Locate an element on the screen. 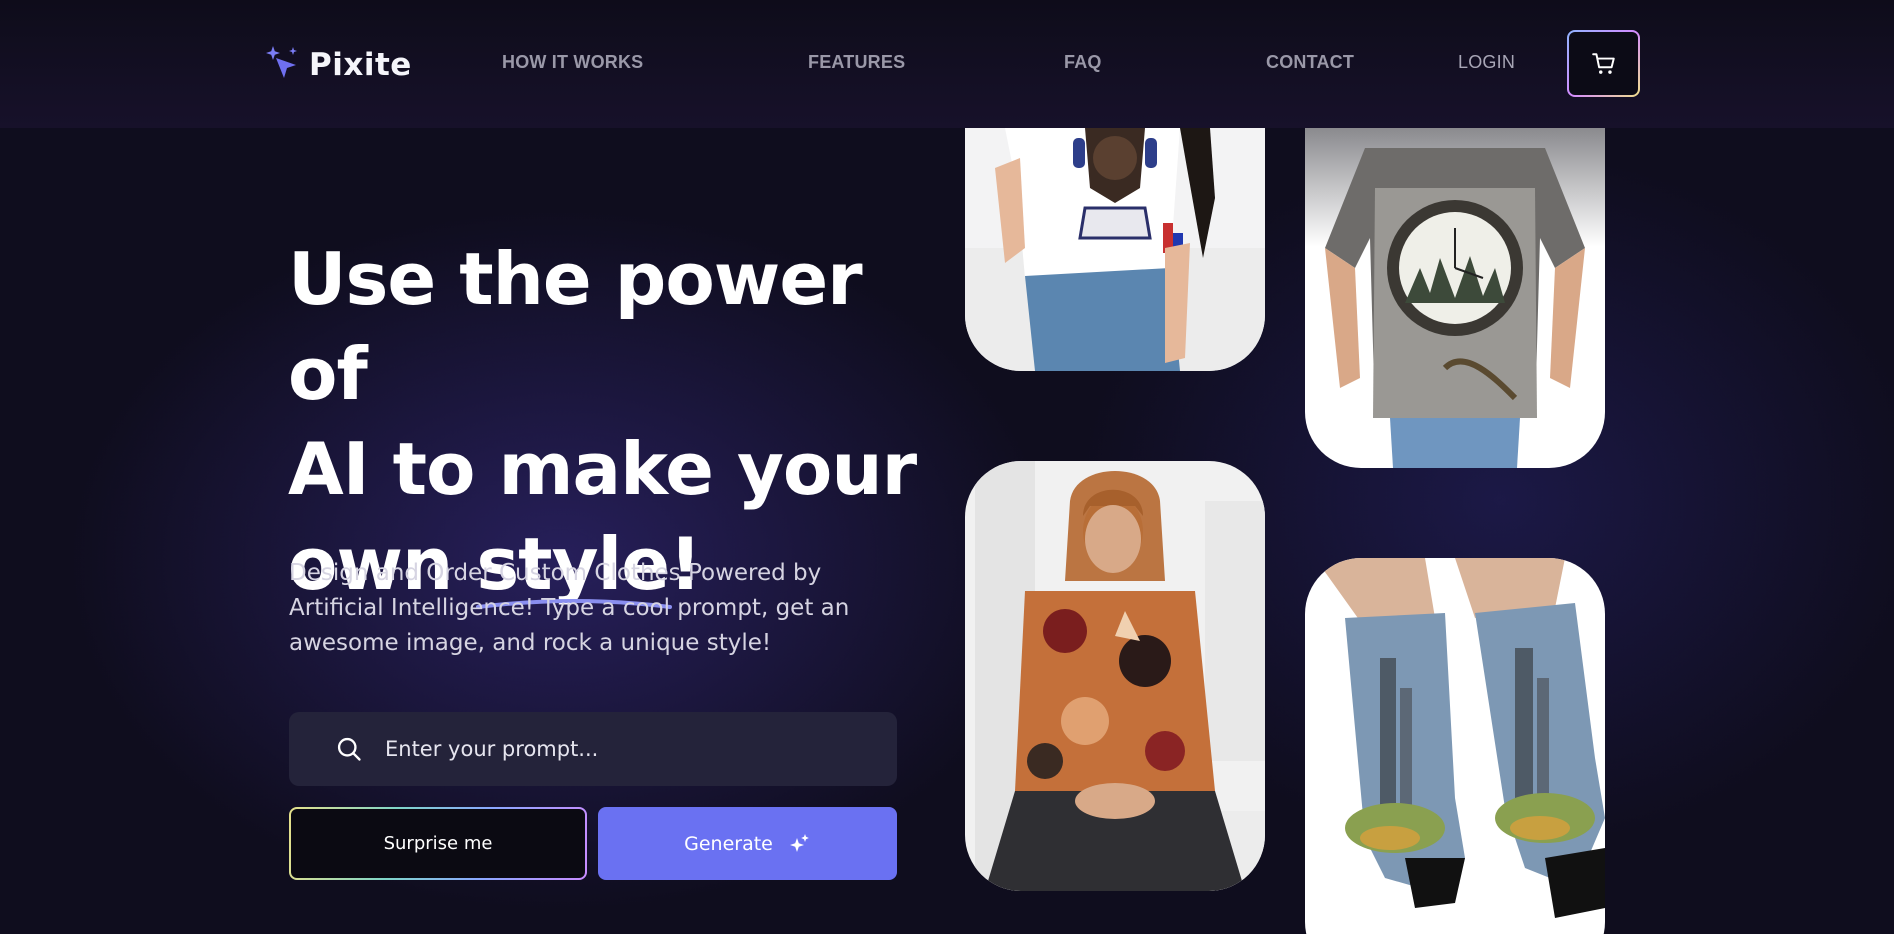 This screenshot has height=934, width=1894. shopping-cart-icon is located at coordinates (1603, 63).